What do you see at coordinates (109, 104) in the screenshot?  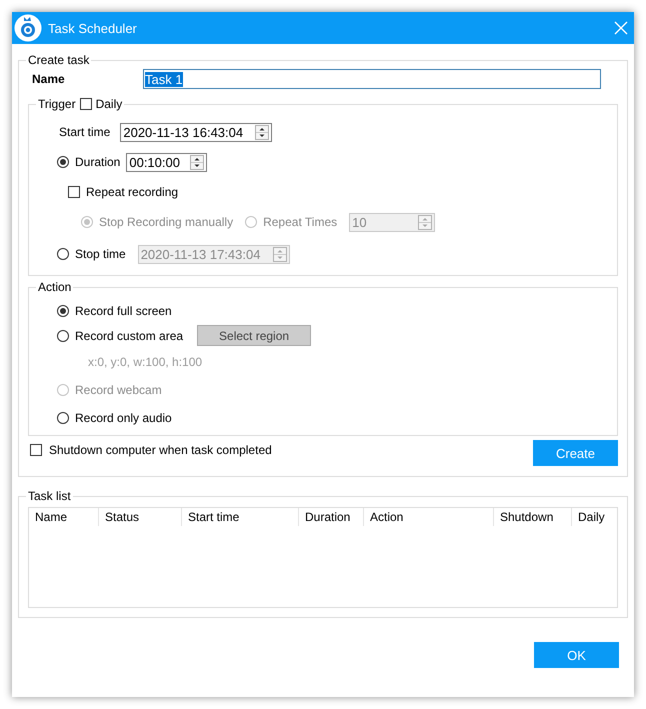 I see `checkbox-label: Daily` at bounding box center [109, 104].